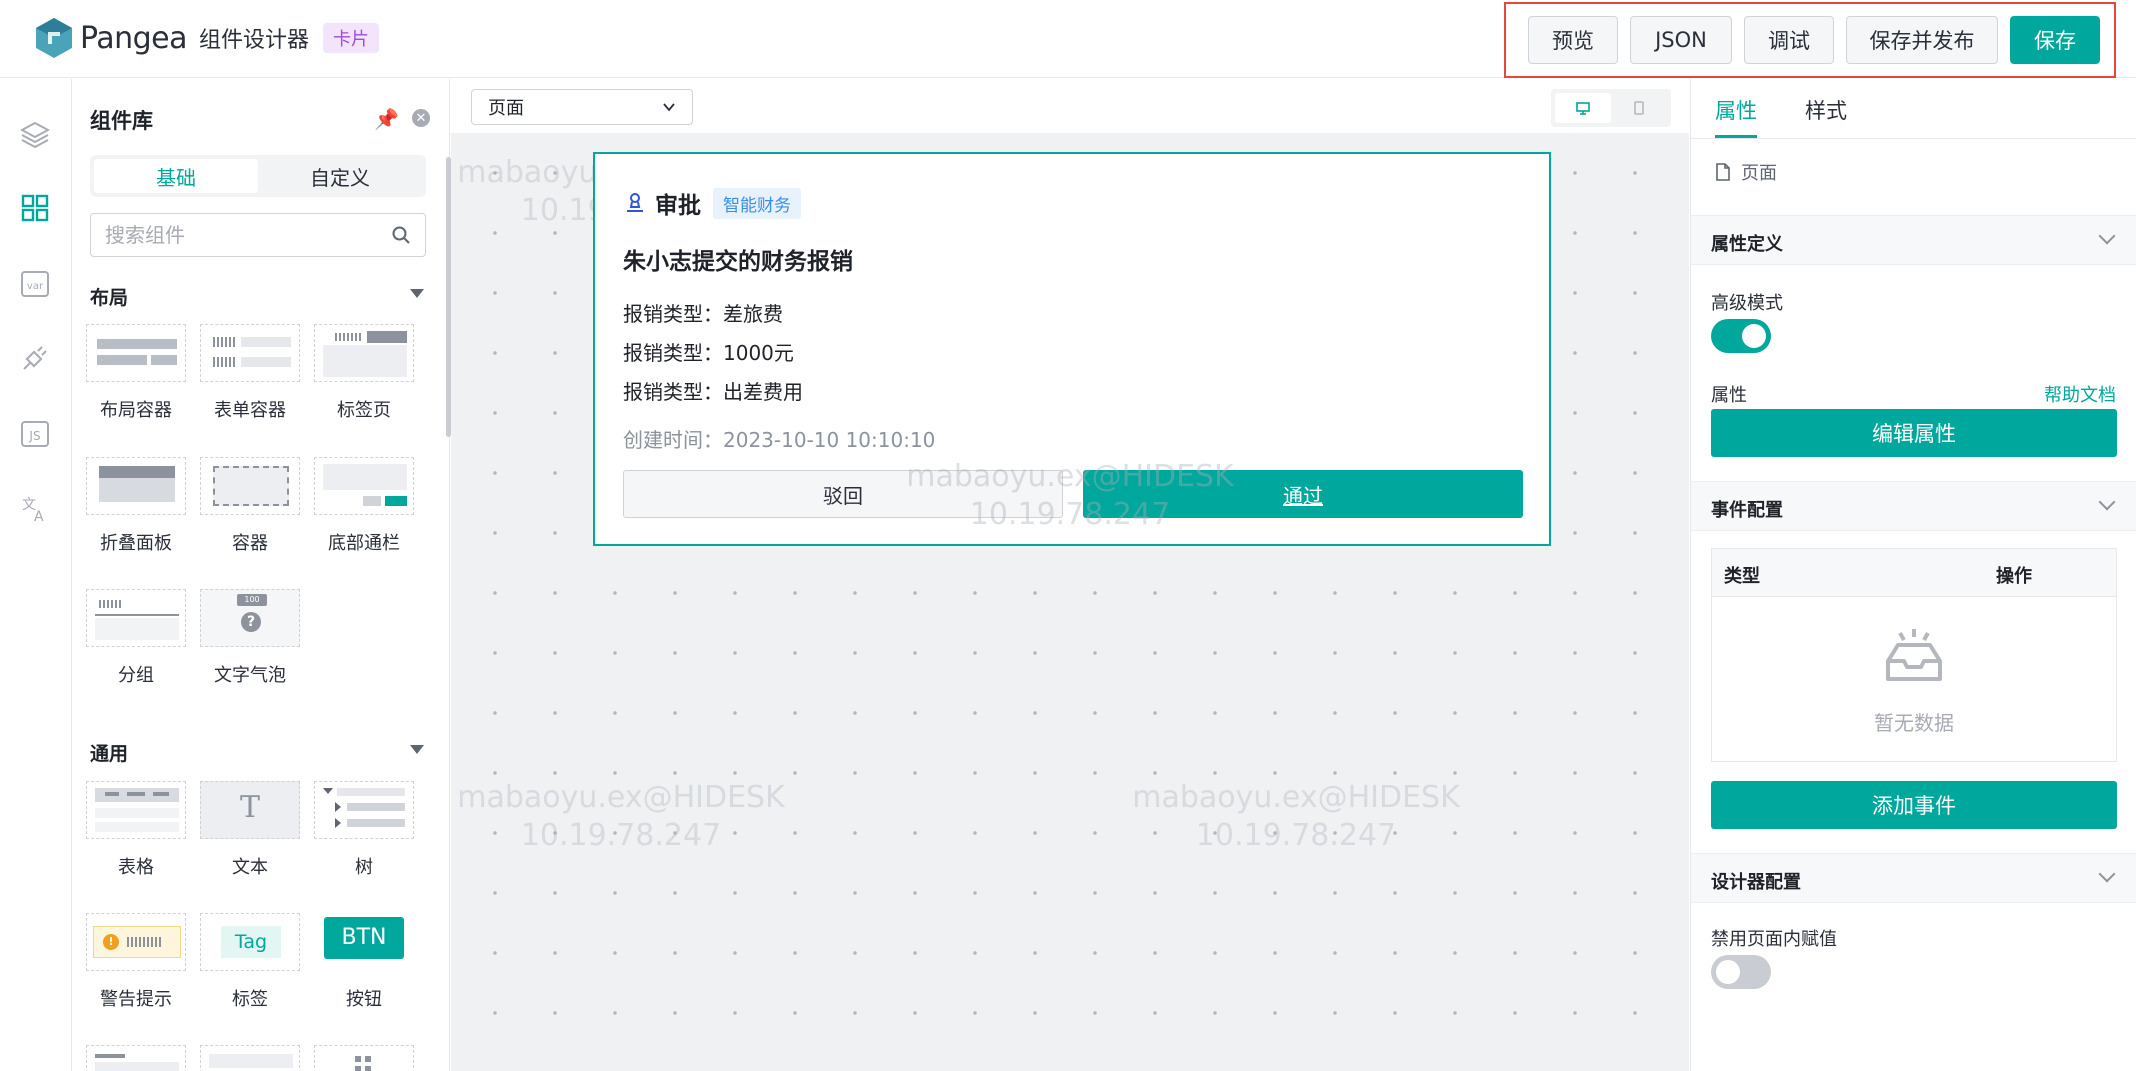 The height and width of the screenshot is (1071, 2136). What do you see at coordinates (582, 107) in the screenshot?
I see `page-select: 页面` at bounding box center [582, 107].